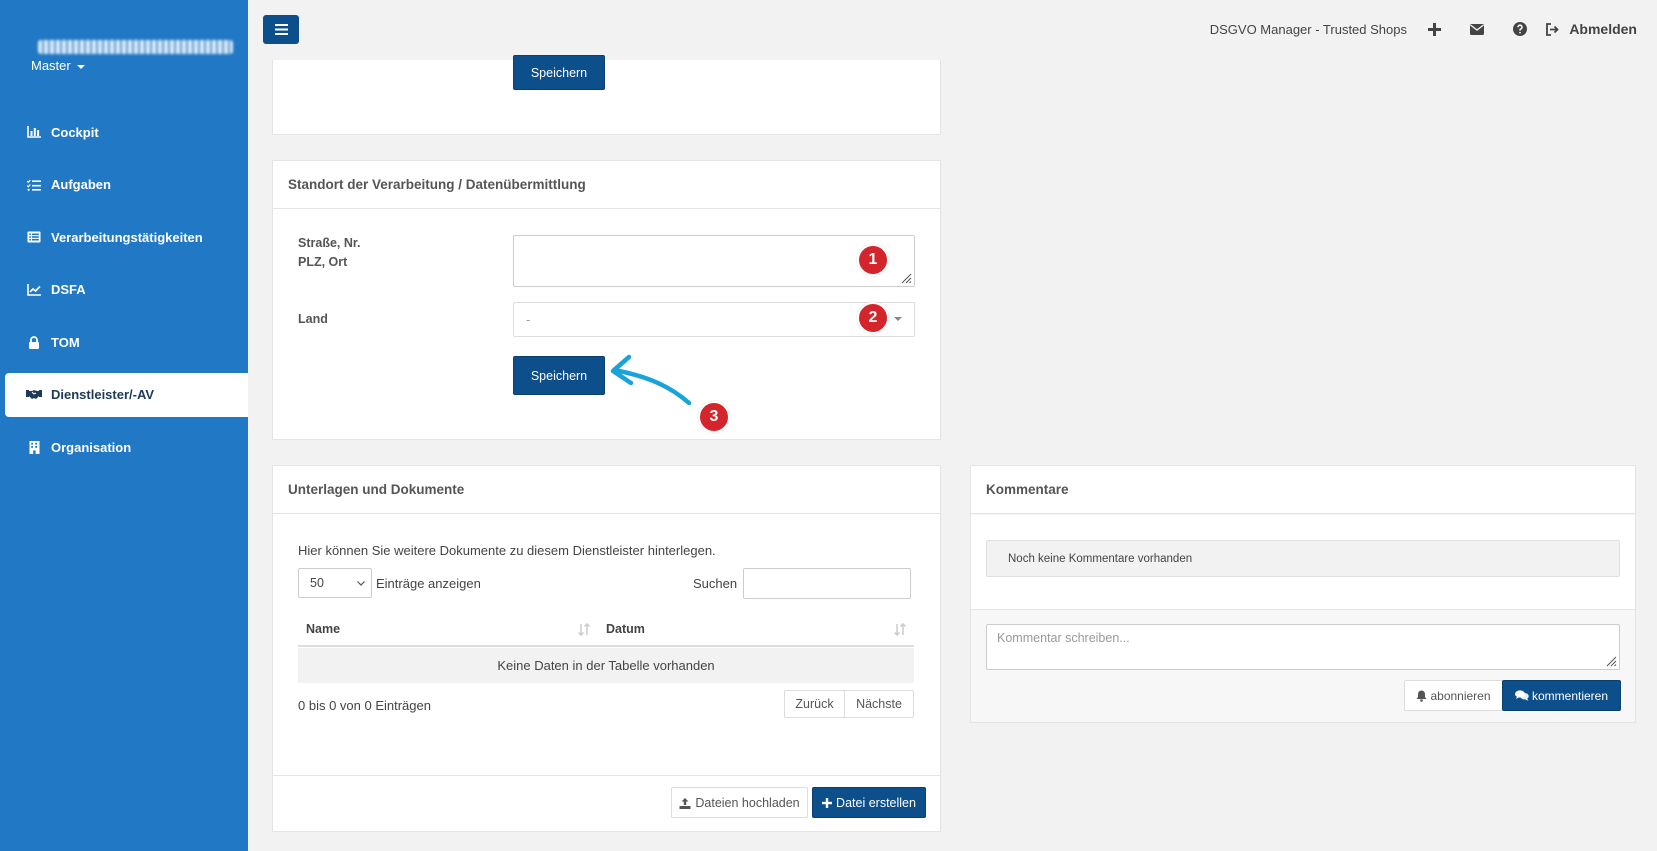 The image size is (1657, 851). Describe the element at coordinates (1570, 695) in the screenshot. I see `comment-label: kommentieren` at that location.